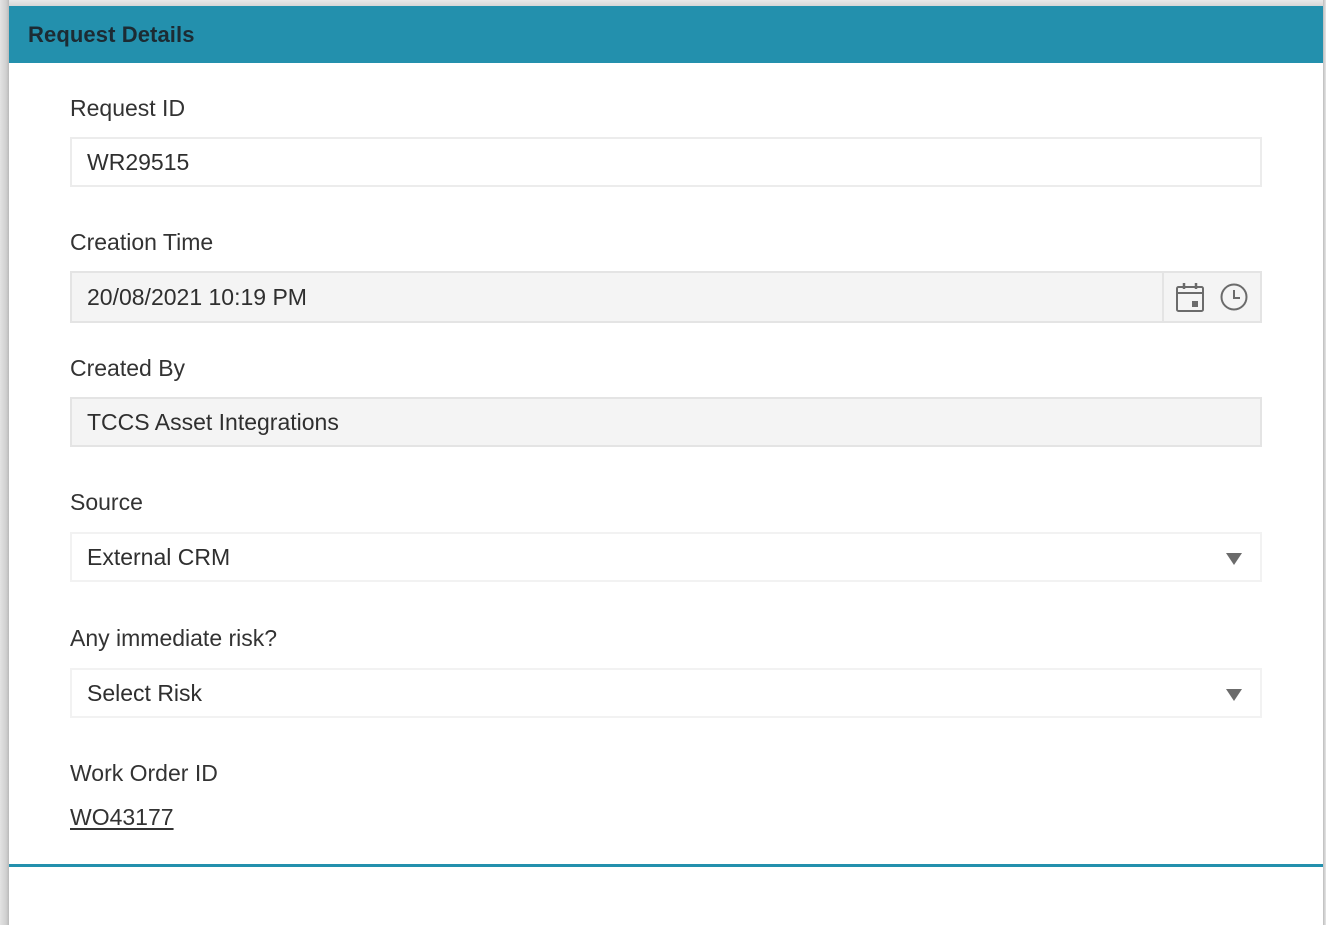 The image size is (1326, 925). I want to click on work-order-id-link: WO43177, so click(122, 817).